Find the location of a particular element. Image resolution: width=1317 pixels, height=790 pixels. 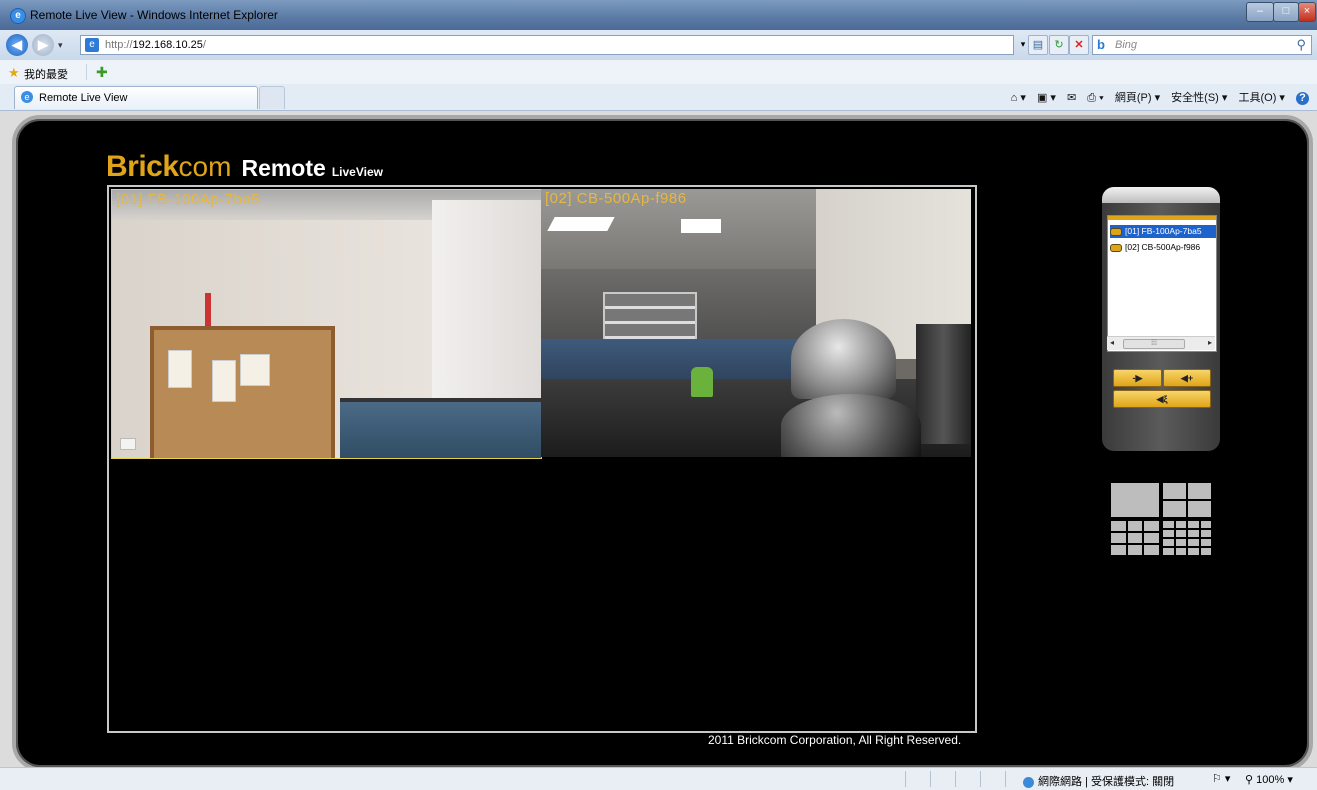

panel-cap is located at coordinates (1161, 195).